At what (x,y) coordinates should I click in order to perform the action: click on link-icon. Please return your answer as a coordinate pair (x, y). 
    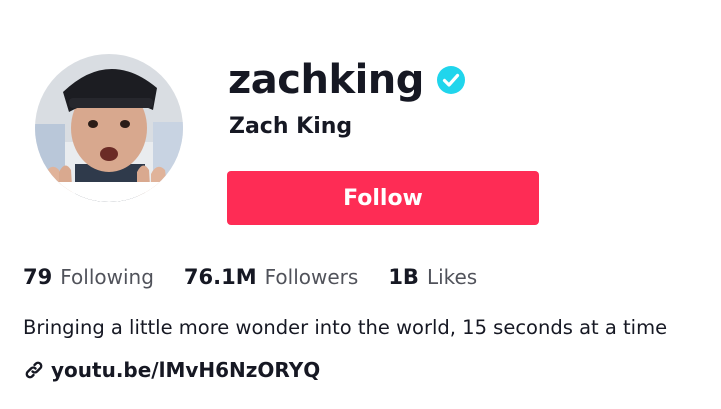
    Looking at the image, I should click on (34, 370).